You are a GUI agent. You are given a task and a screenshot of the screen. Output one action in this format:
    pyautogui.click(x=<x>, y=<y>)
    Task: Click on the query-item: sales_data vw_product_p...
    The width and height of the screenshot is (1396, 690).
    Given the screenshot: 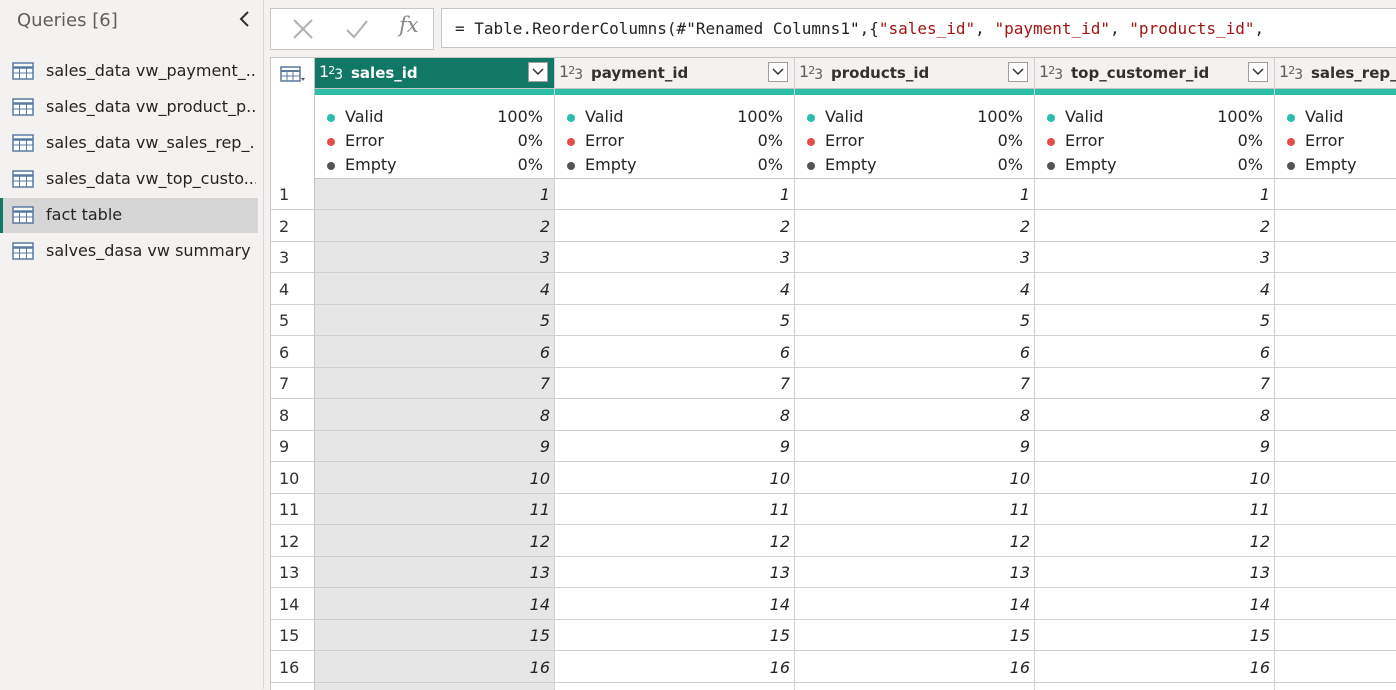 What is the action you would take?
    pyautogui.click(x=129, y=107)
    